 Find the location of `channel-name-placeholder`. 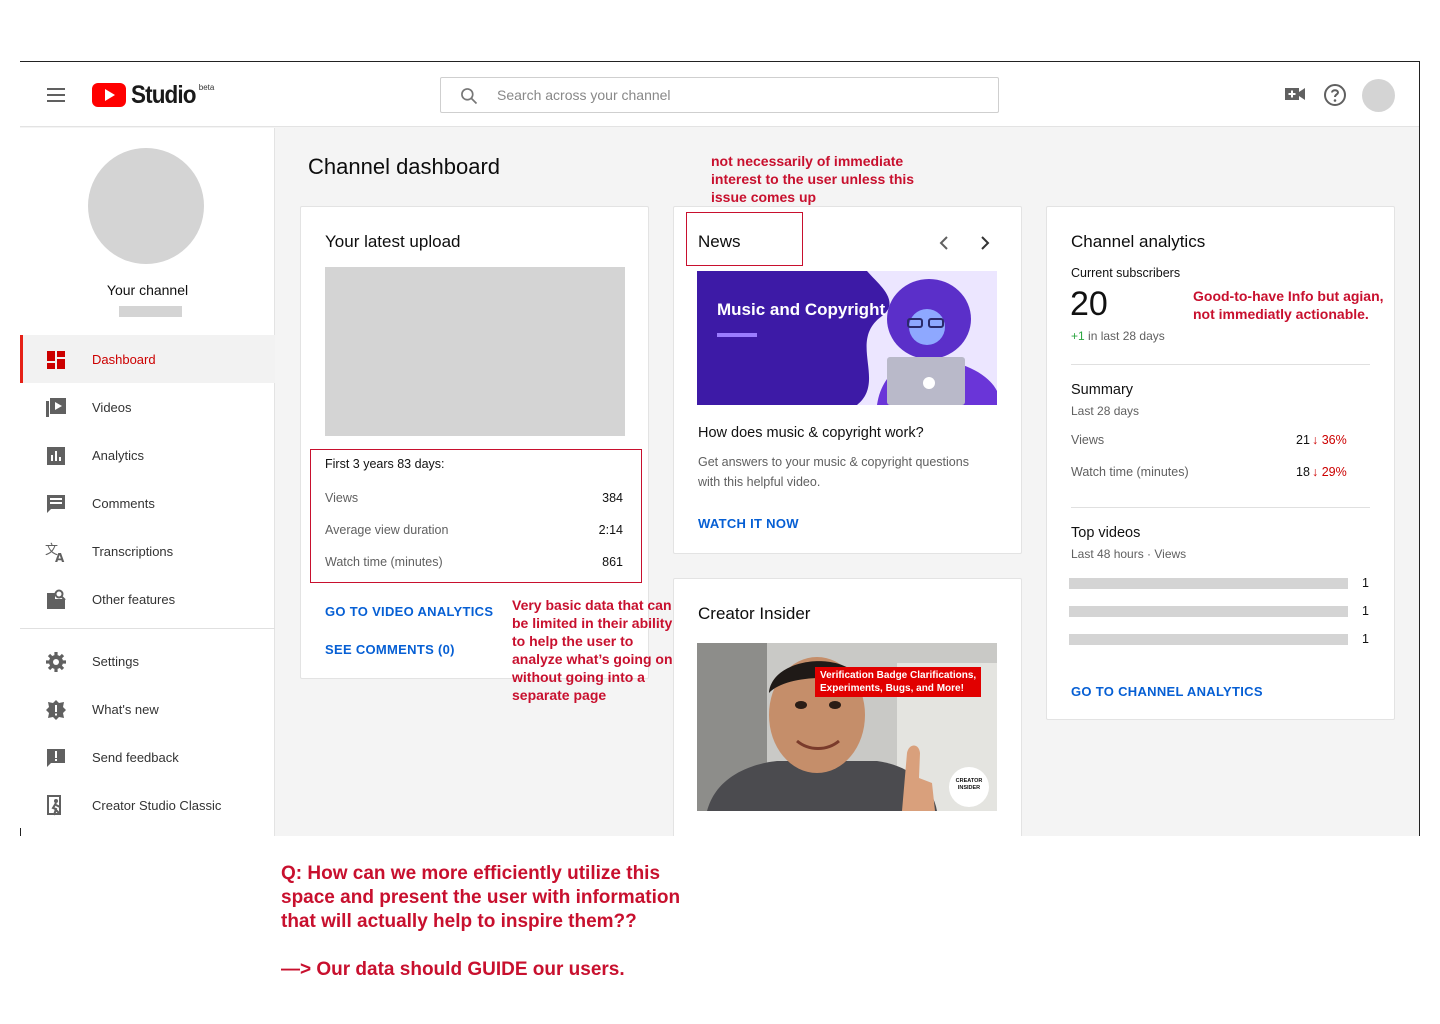

channel-name-placeholder is located at coordinates (150, 311).